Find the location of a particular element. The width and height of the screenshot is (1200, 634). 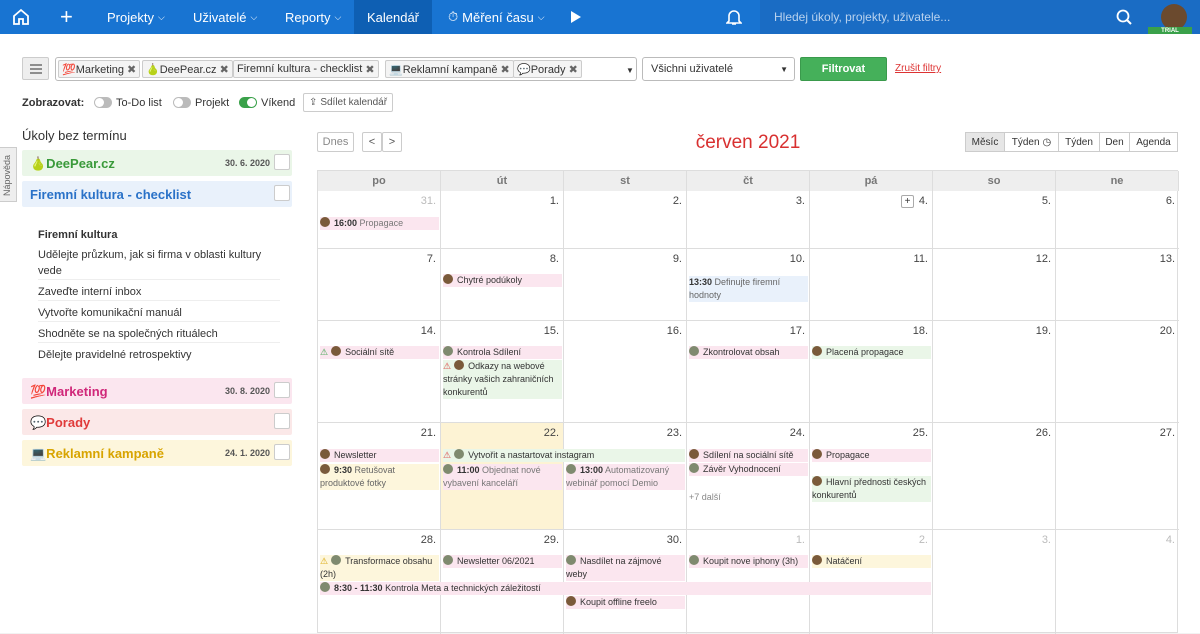

day-cell: 11. is located at coordinates (871, 285).